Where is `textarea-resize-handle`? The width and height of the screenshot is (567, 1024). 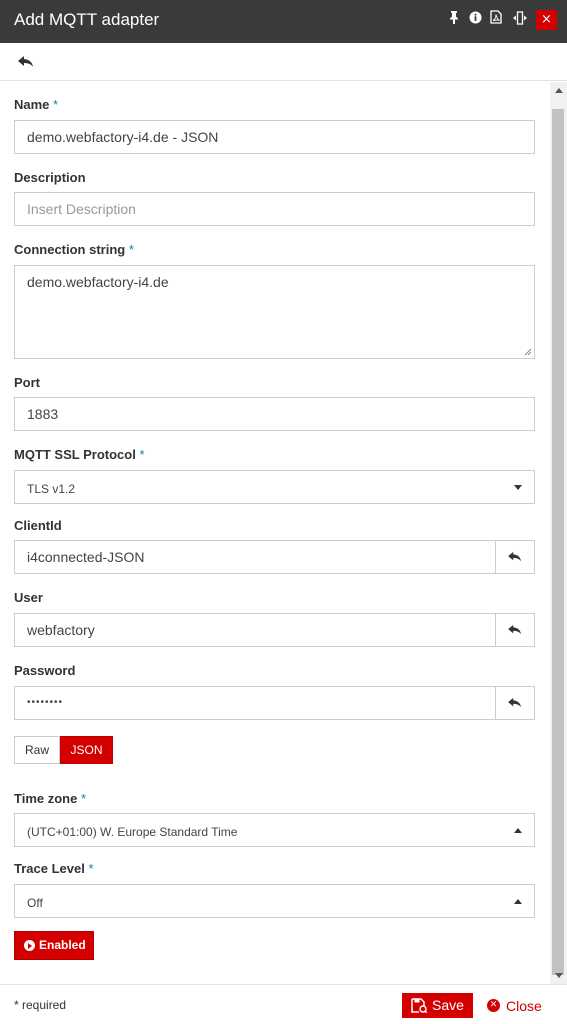 textarea-resize-handle is located at coordinates (528, 352).